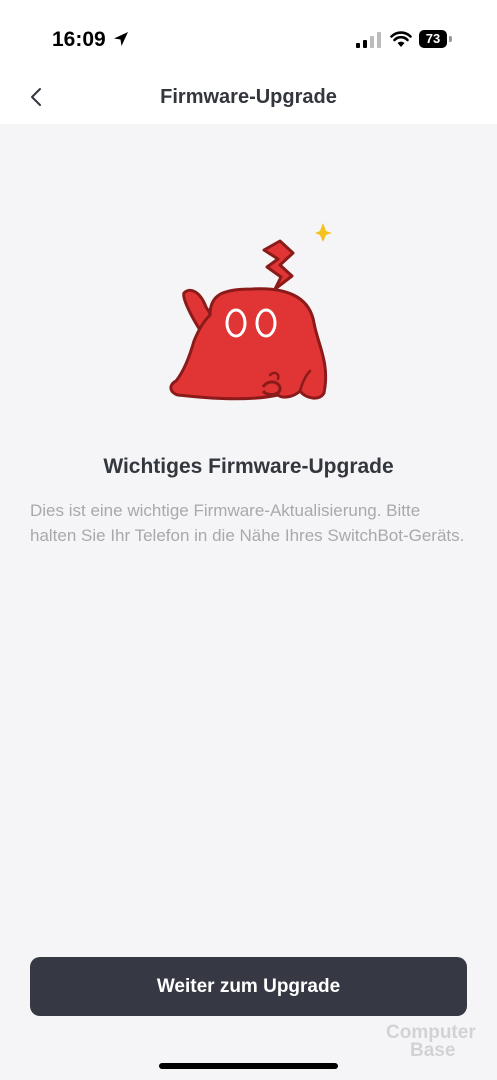 The width and height of the screenshot is (497, 1080). Describe the element at coordinates (368, 40) in the screenshot. I see `cellular-signal-icon` at that location.